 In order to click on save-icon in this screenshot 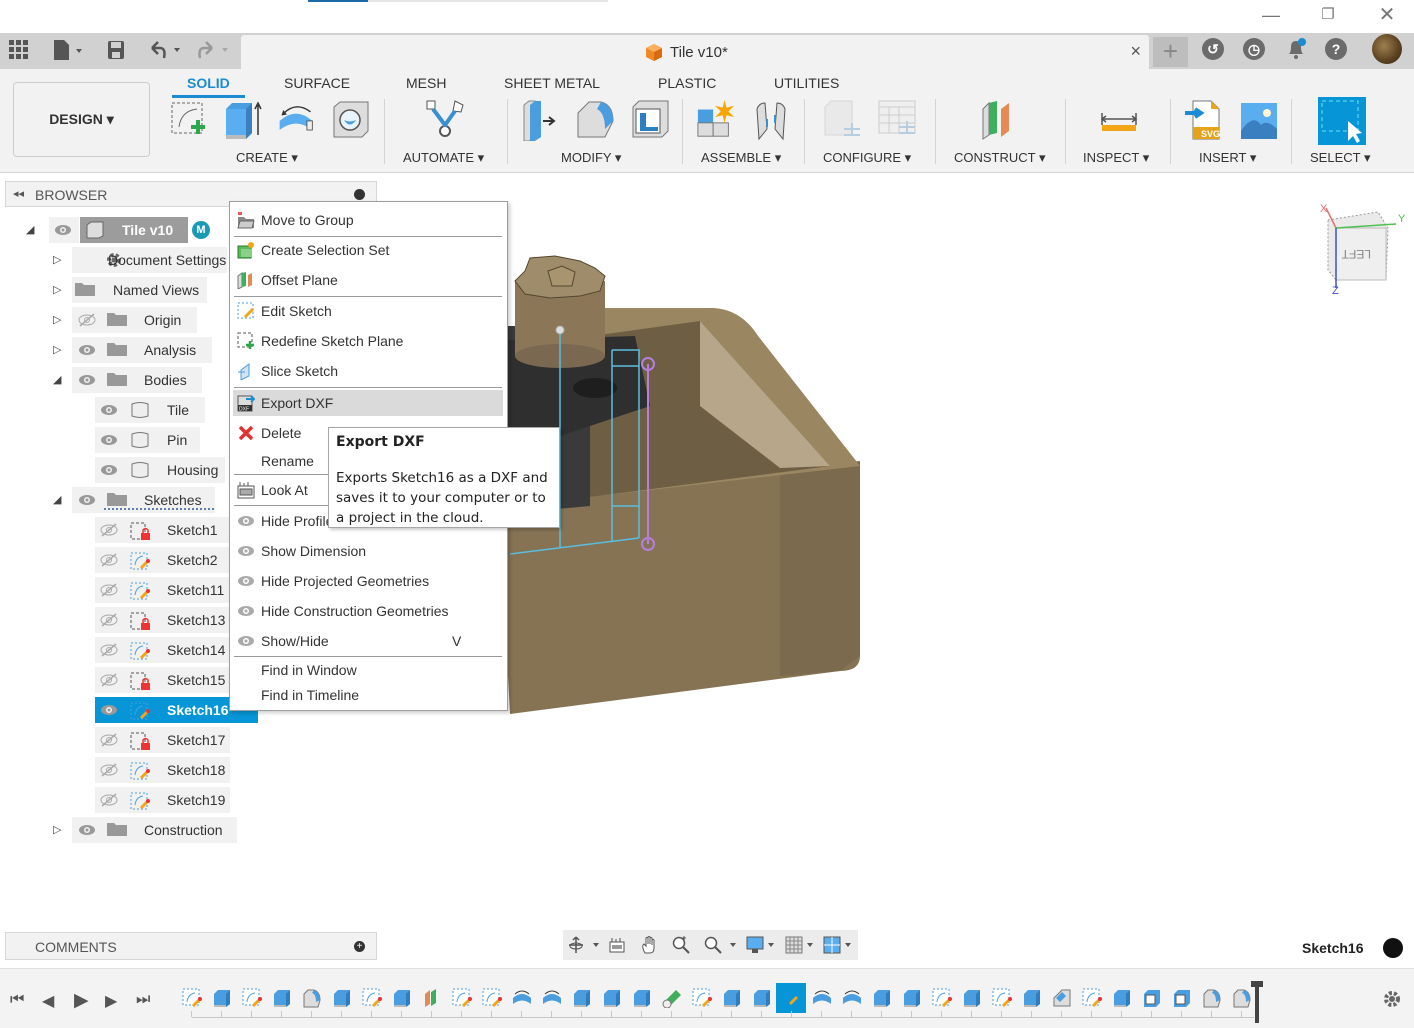, I will do `click(116, 52)`.